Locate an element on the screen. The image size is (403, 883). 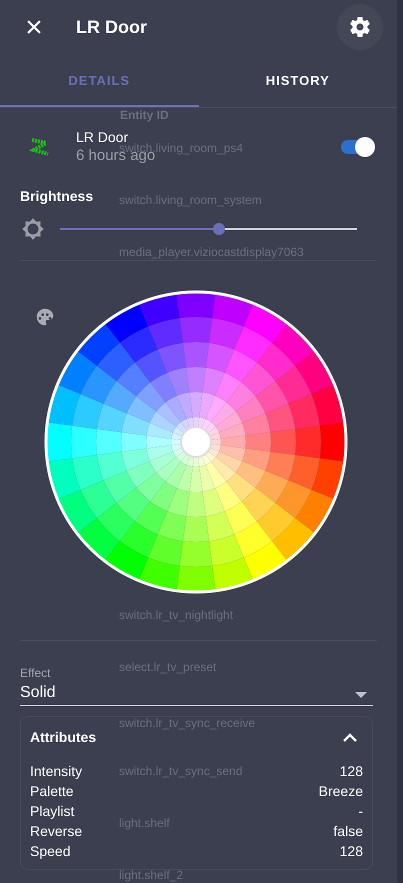
brightness-label: Brightness is located at coordinates (57, 196).